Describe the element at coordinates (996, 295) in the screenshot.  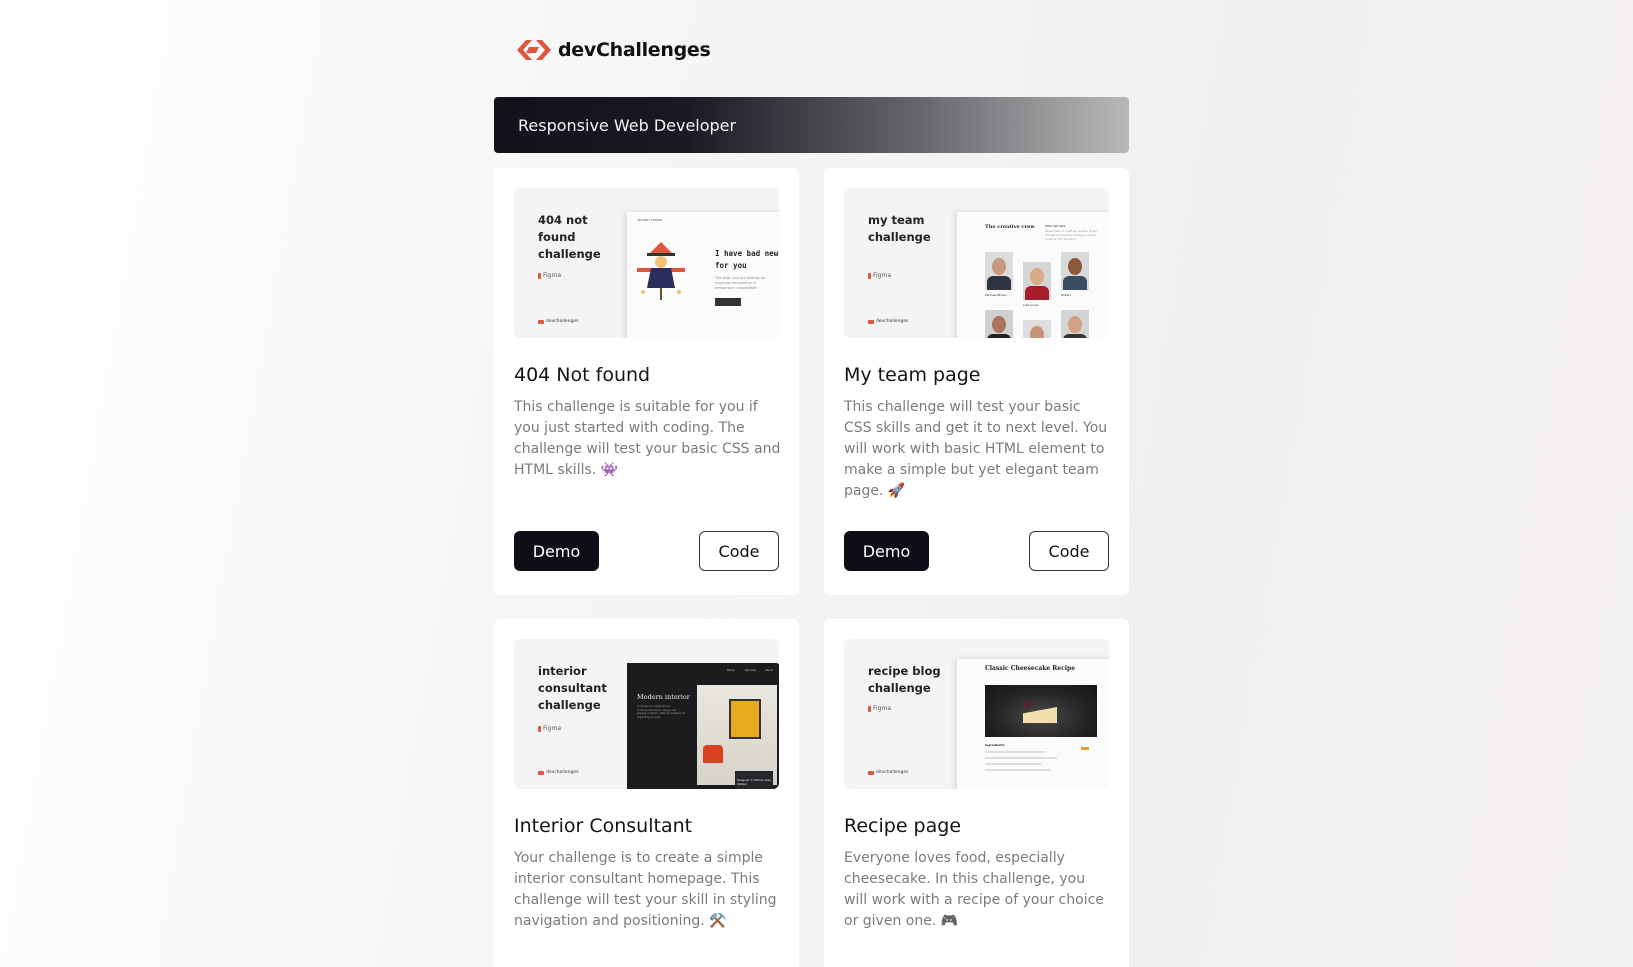
I see `member-name: Michael Brown` at that location.